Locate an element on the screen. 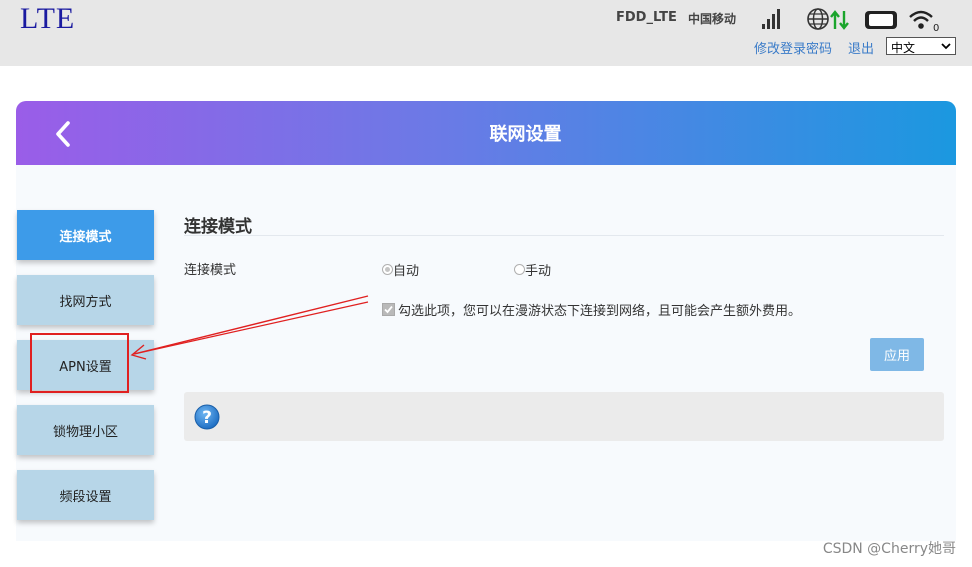  radio-auto: 自动 is located at coordinates (400, 269).